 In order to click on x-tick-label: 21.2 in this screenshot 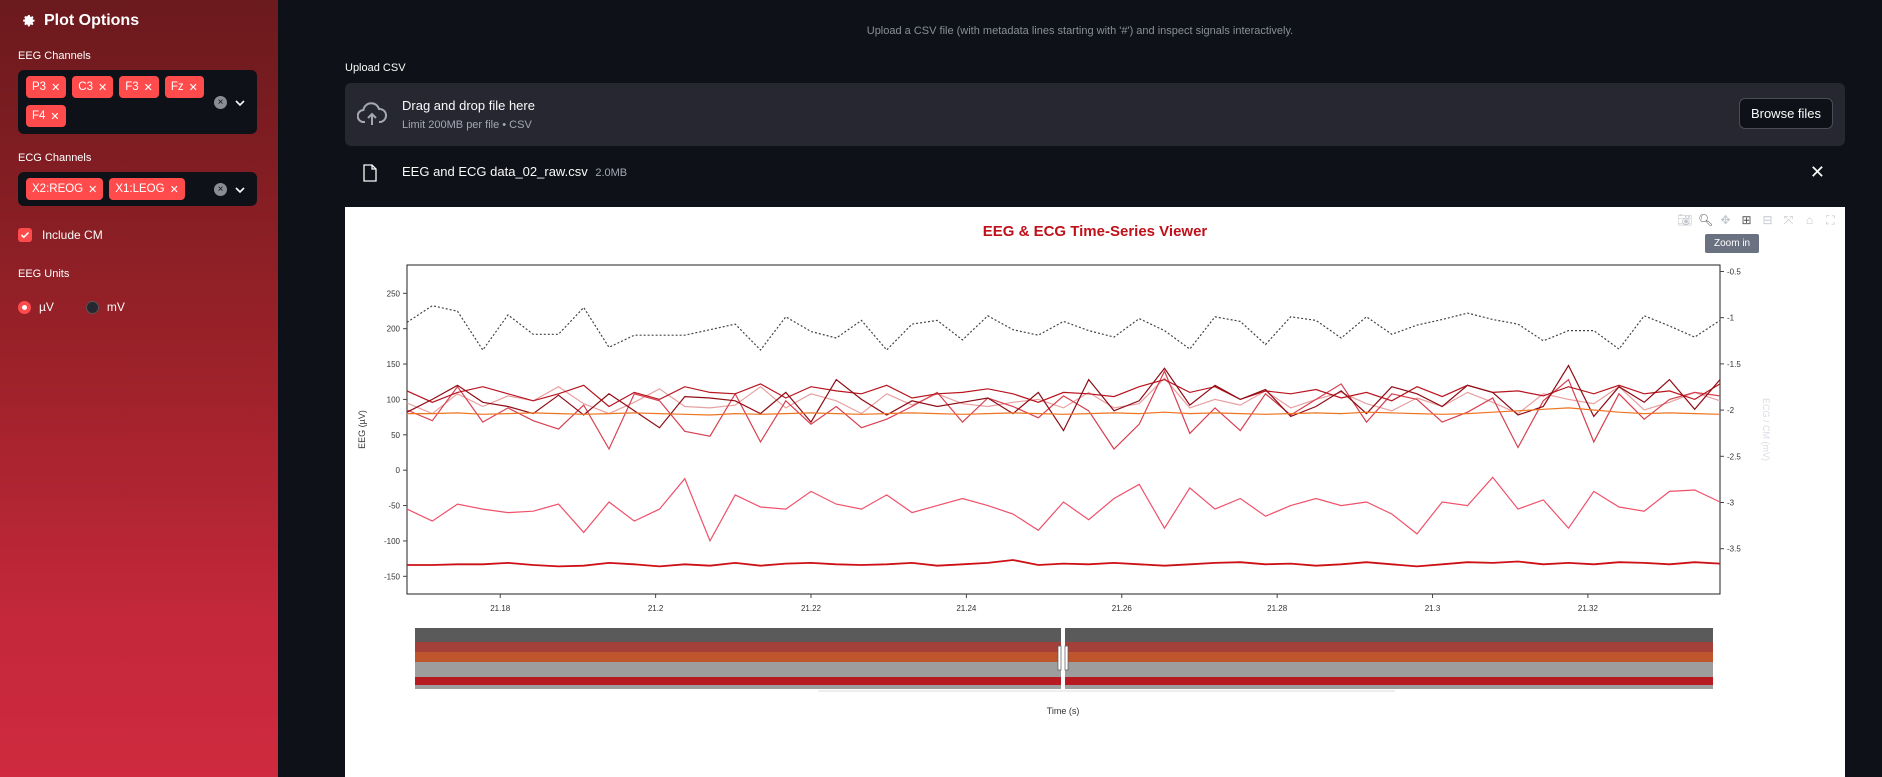, I will do `click(656, 608)`.